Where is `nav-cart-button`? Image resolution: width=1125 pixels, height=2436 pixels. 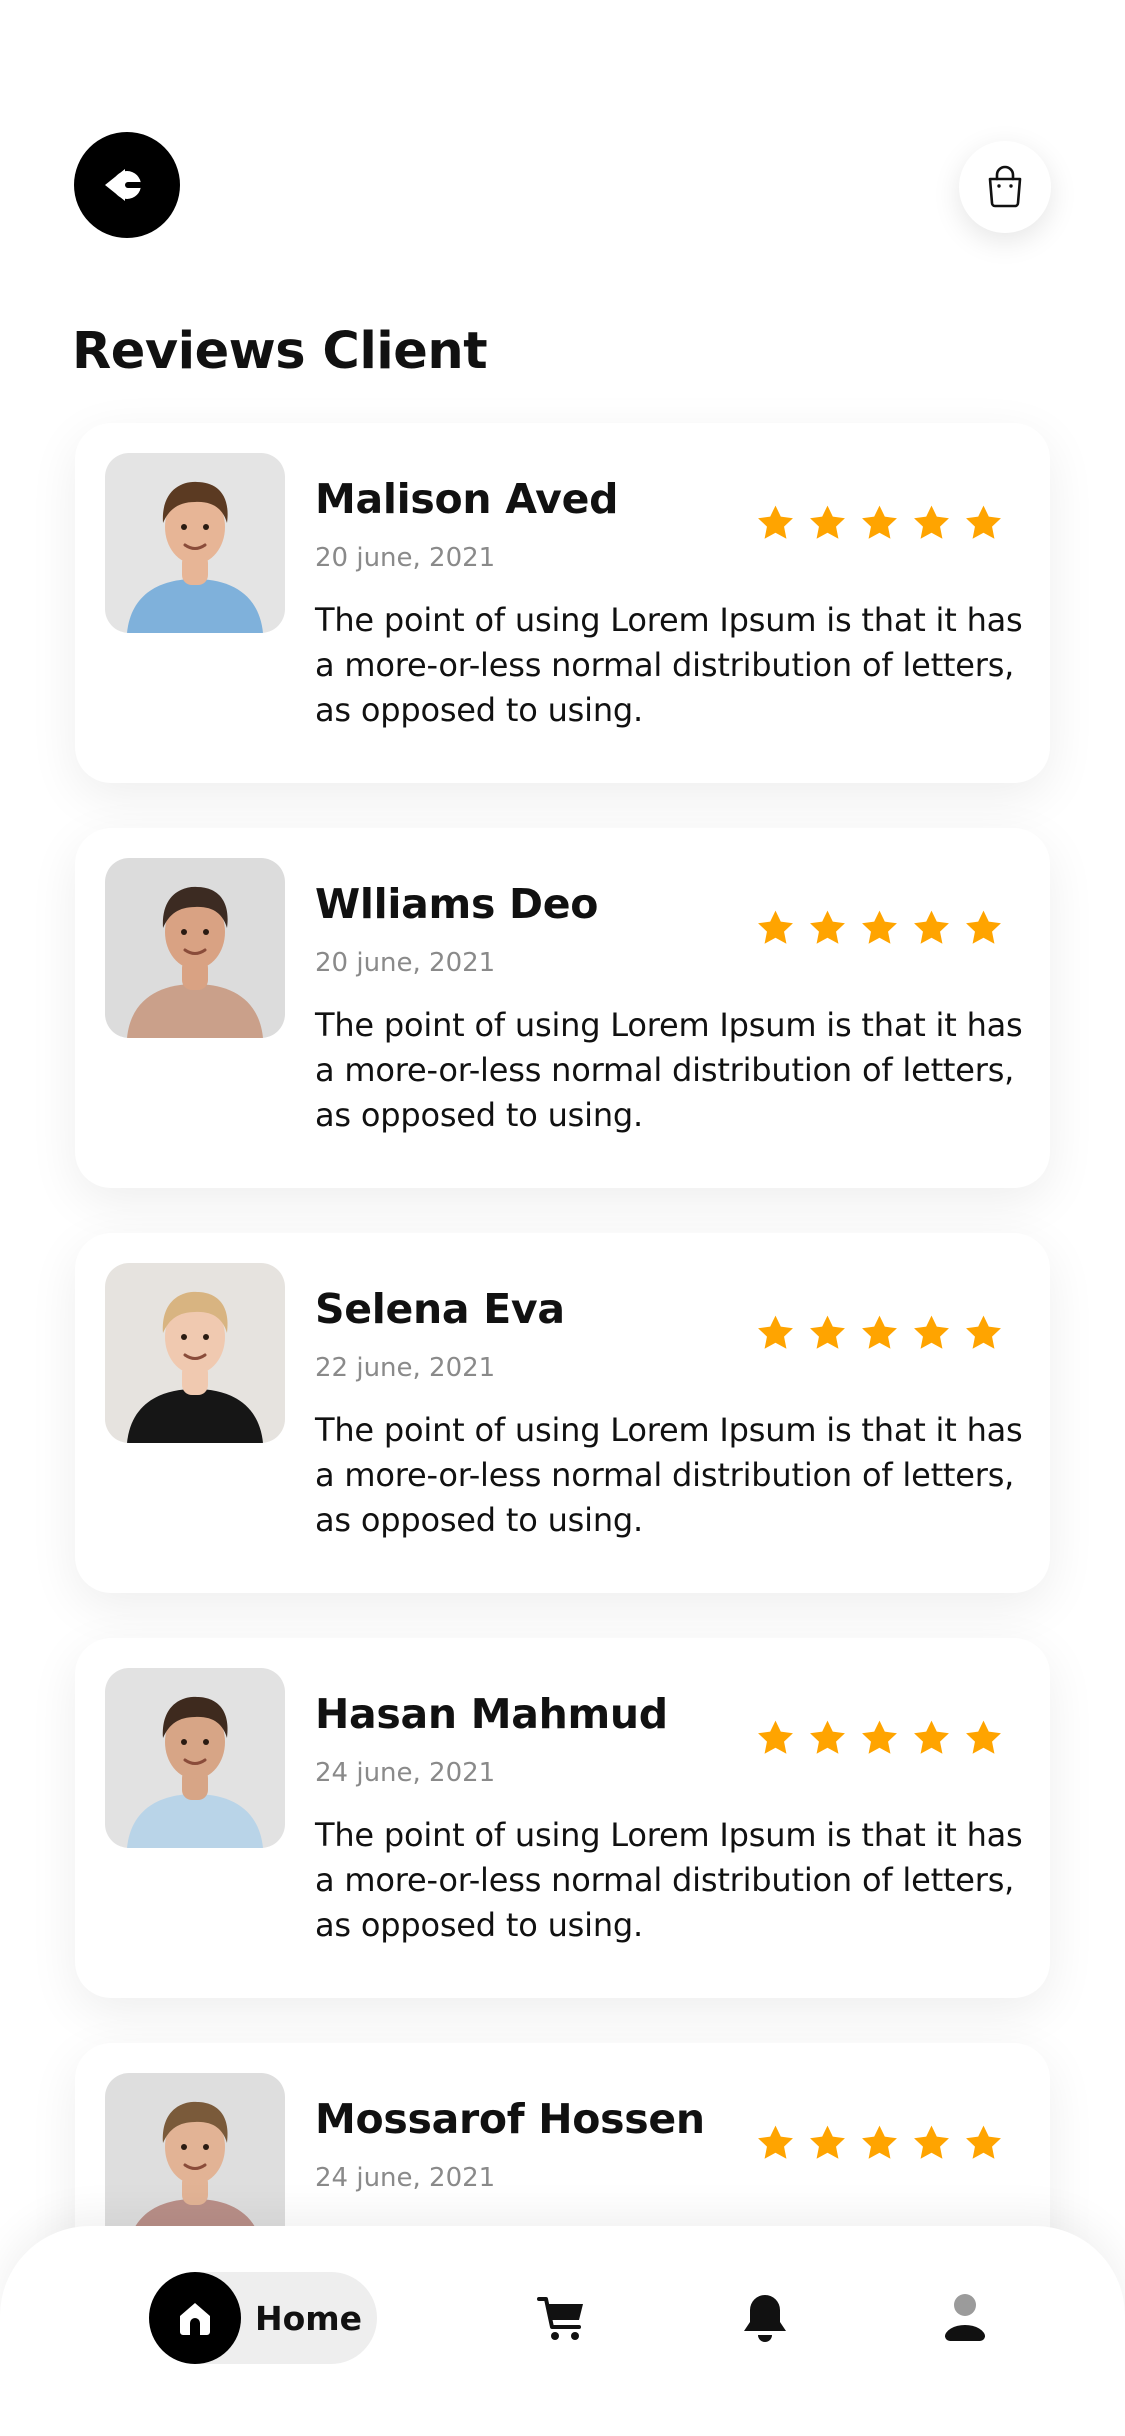 nav-cart-button is located at coordinates (562, 2318).